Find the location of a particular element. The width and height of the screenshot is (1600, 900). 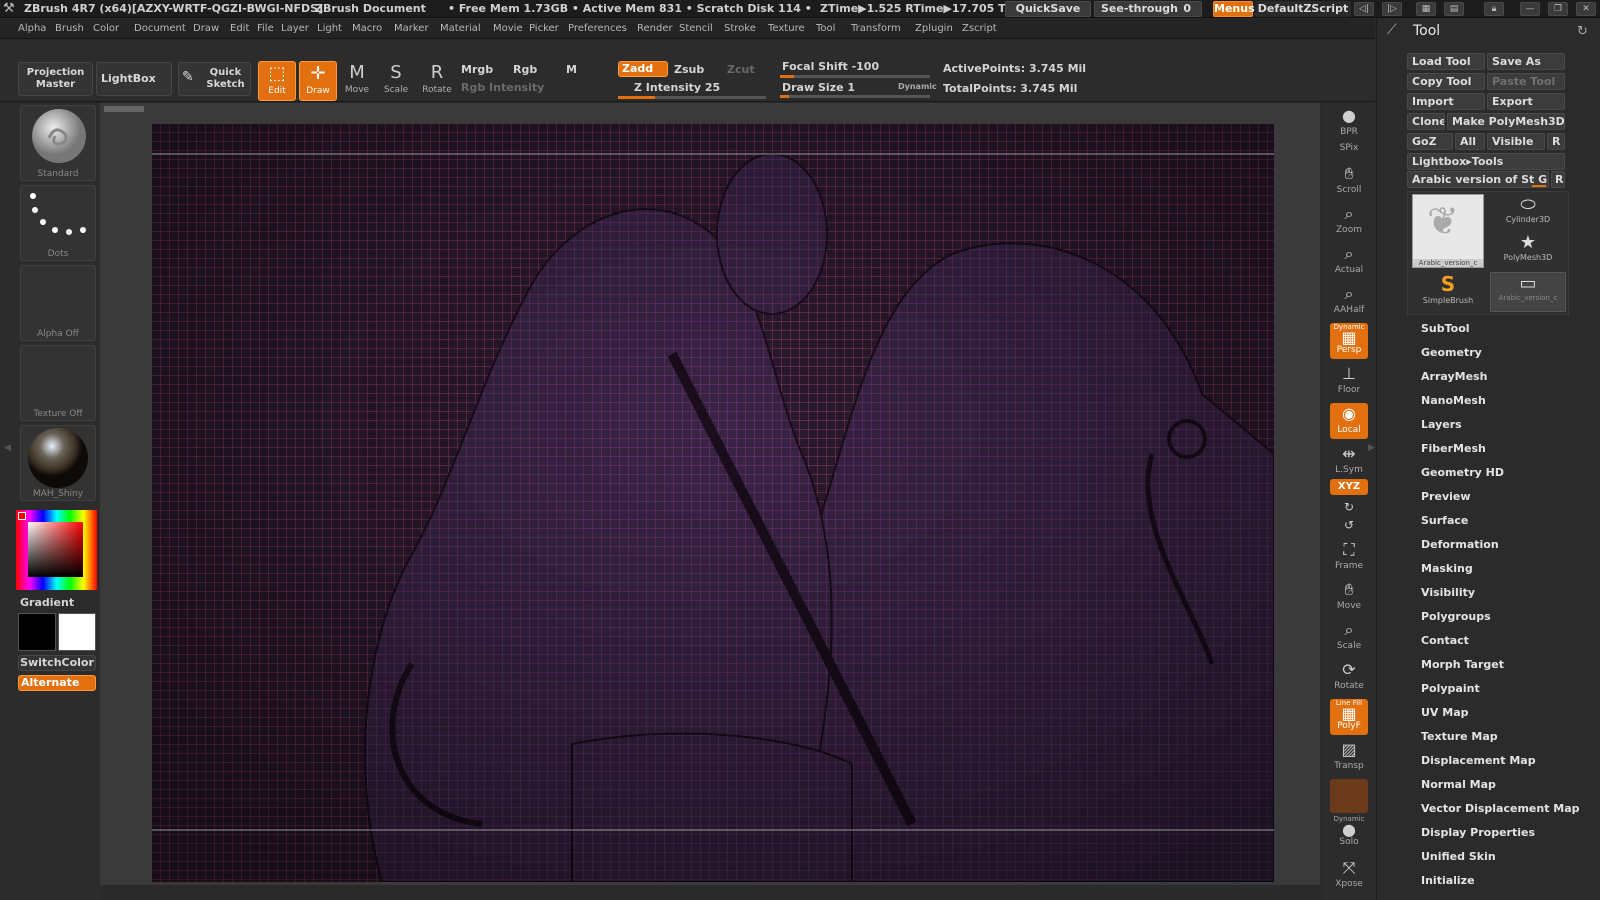

tool-thumb-polymesh3d: ★ PolyMesh3D is located at coordinates (1528, 250).